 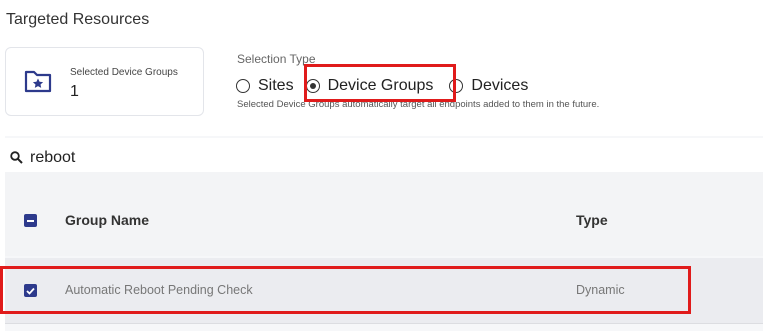 I want to click on column-header-type: Type, so click(x=592, y=220).